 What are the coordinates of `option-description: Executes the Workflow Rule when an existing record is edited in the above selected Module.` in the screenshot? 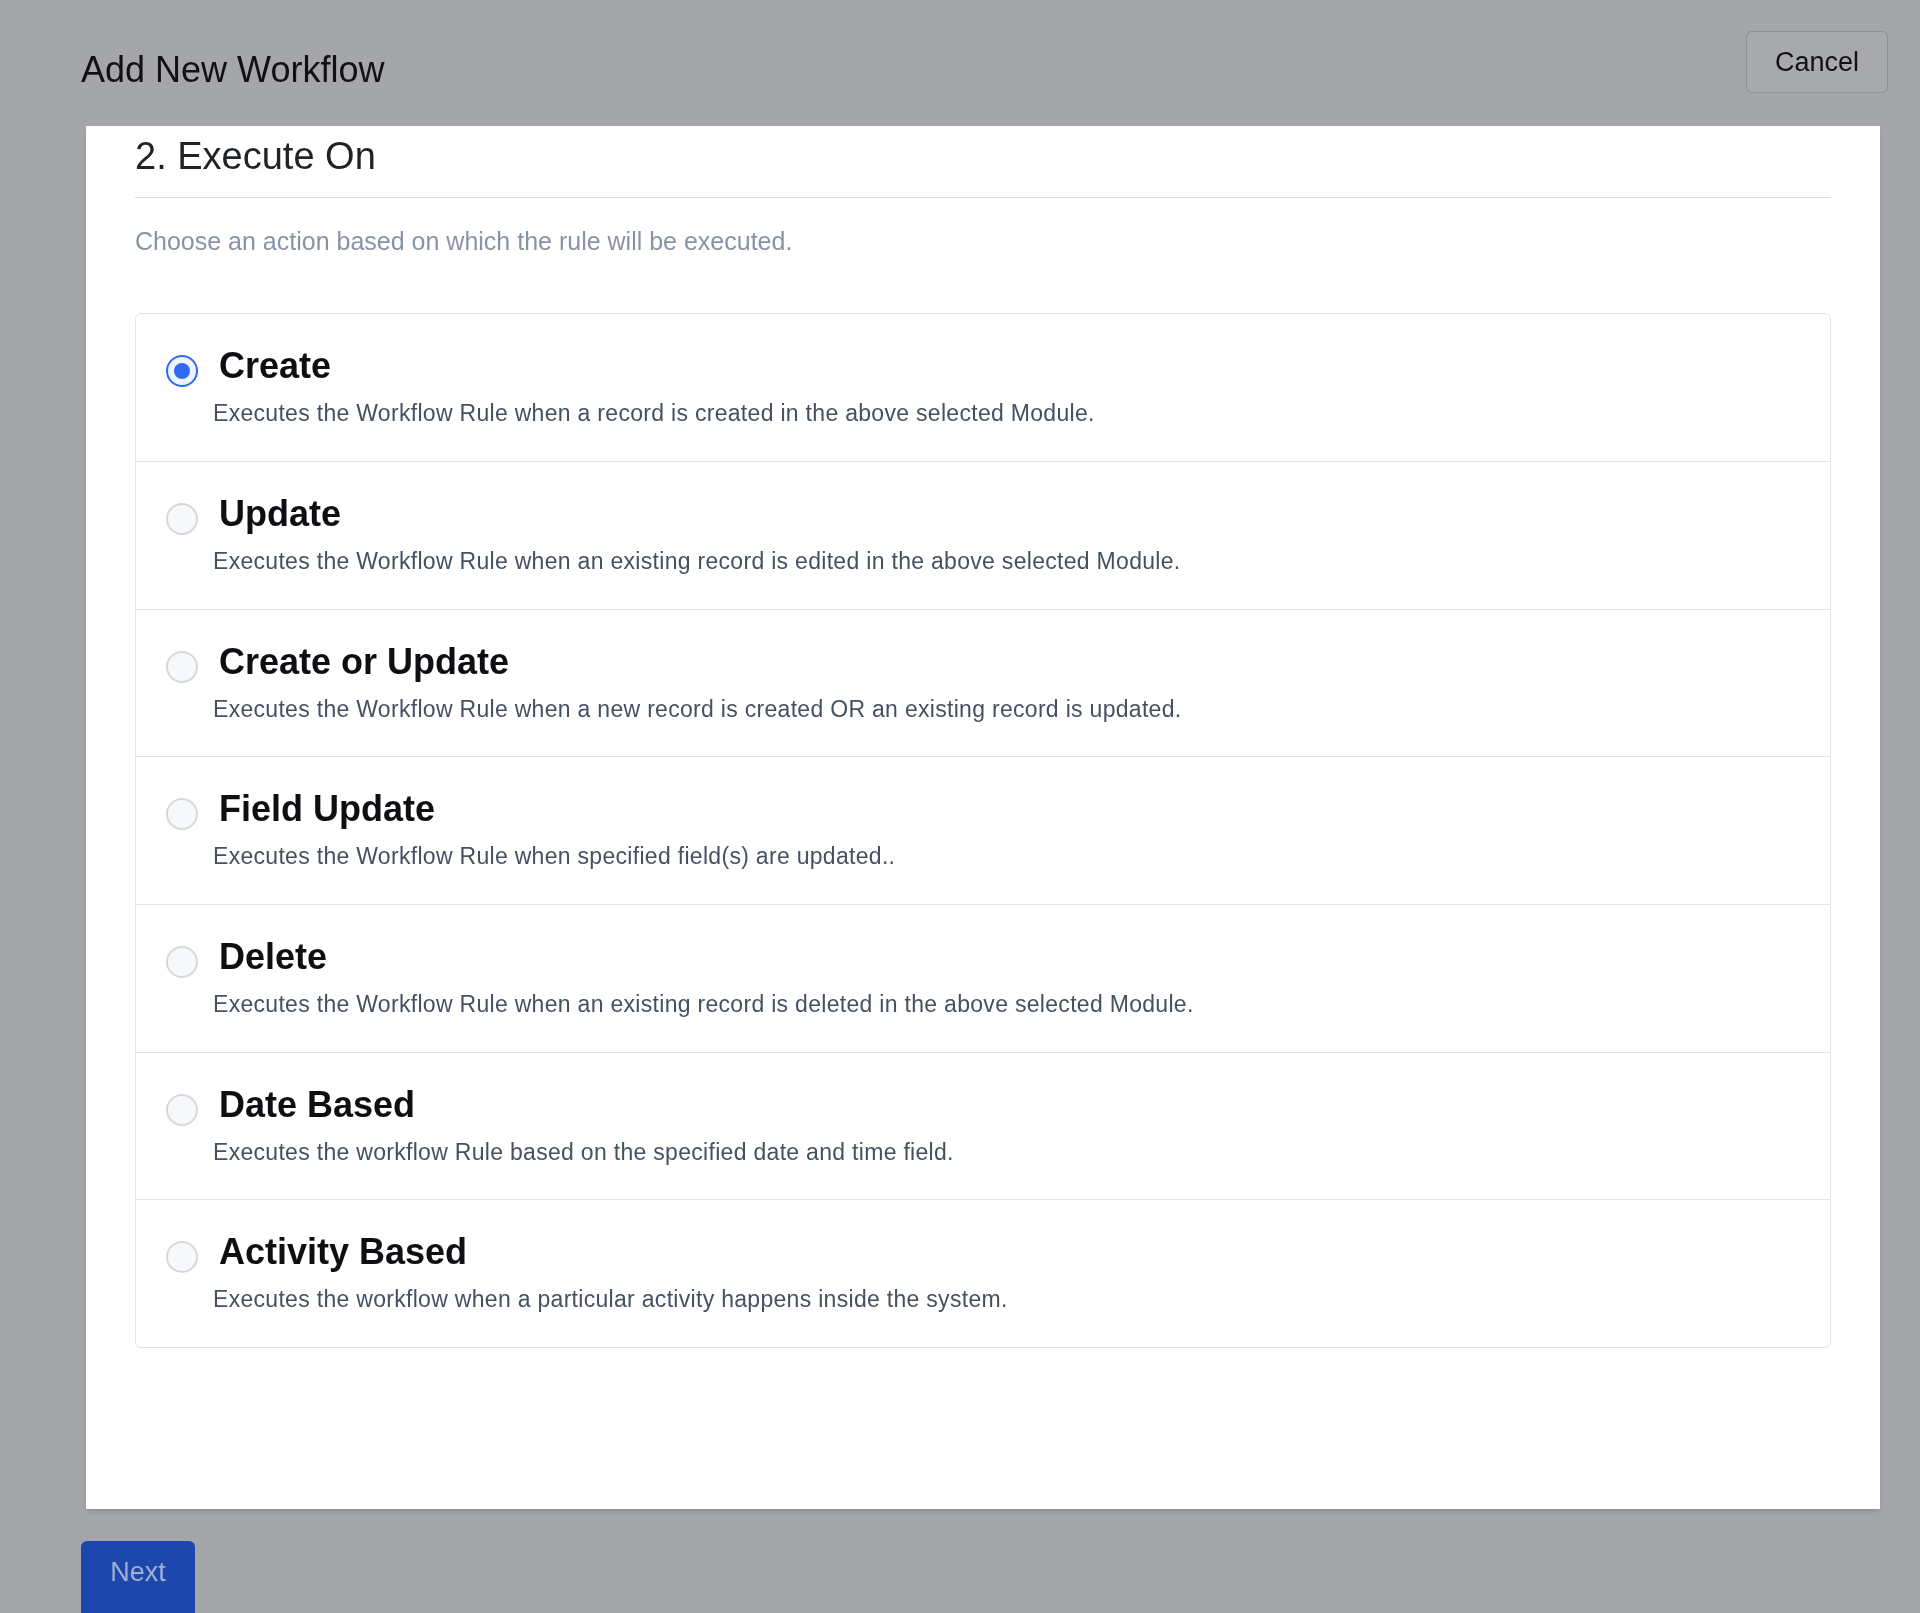 It's located at (697, 562).